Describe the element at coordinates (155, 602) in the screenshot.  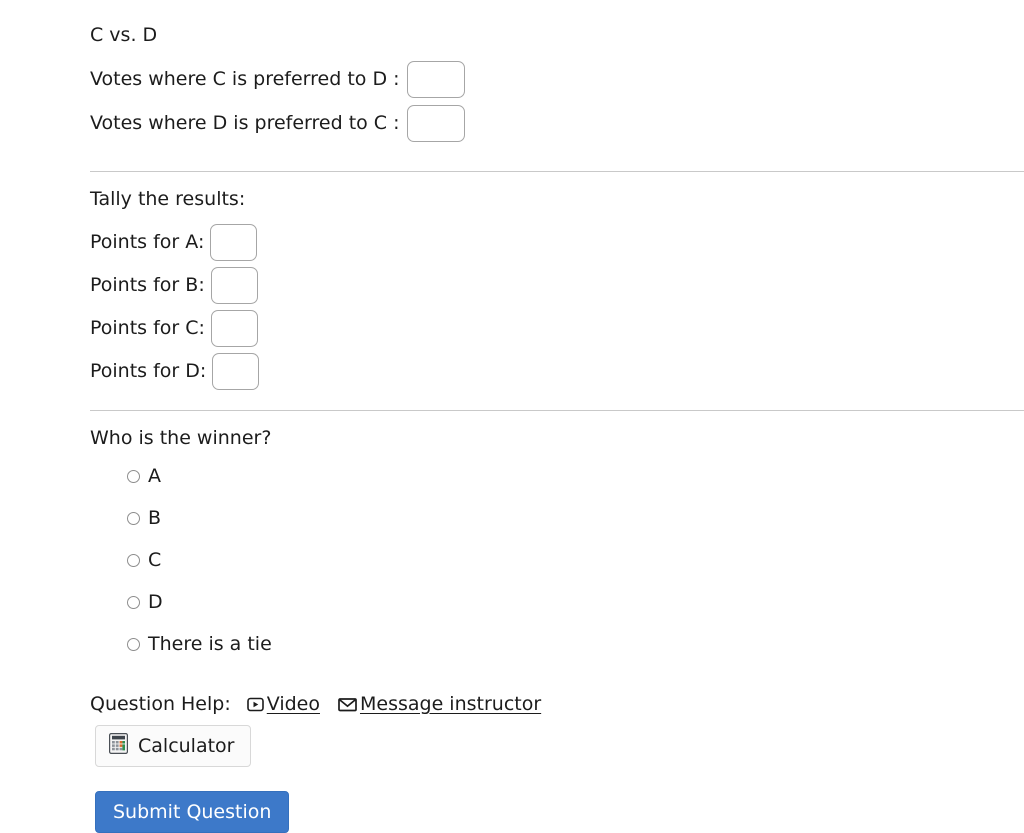
I see `winner-option-label: D` at that location.